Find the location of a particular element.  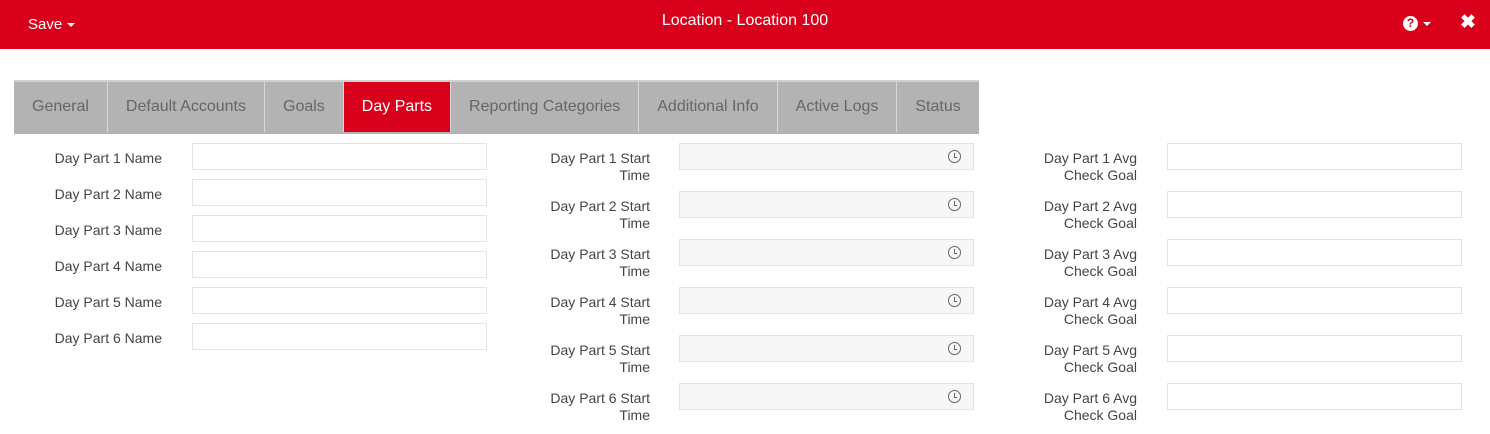

day-part-1-start-time-input is located at coordinates (826, 156).